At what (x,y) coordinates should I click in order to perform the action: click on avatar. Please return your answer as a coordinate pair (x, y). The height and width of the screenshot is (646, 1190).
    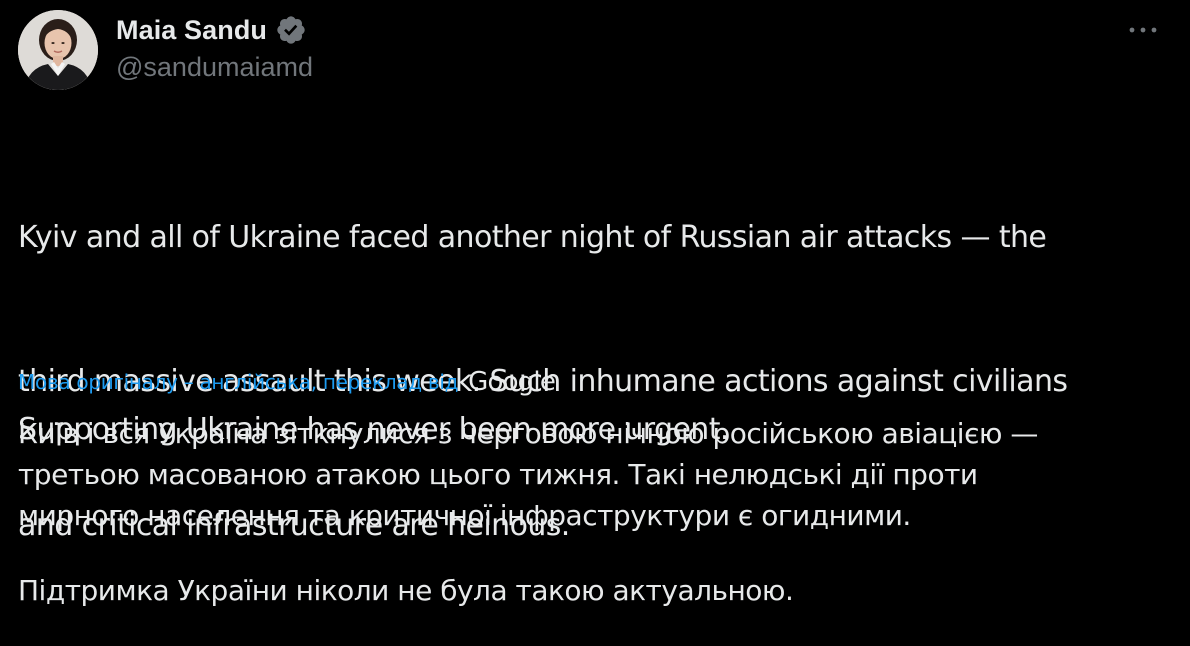
    Looking at the image, I should click on (58, 50).